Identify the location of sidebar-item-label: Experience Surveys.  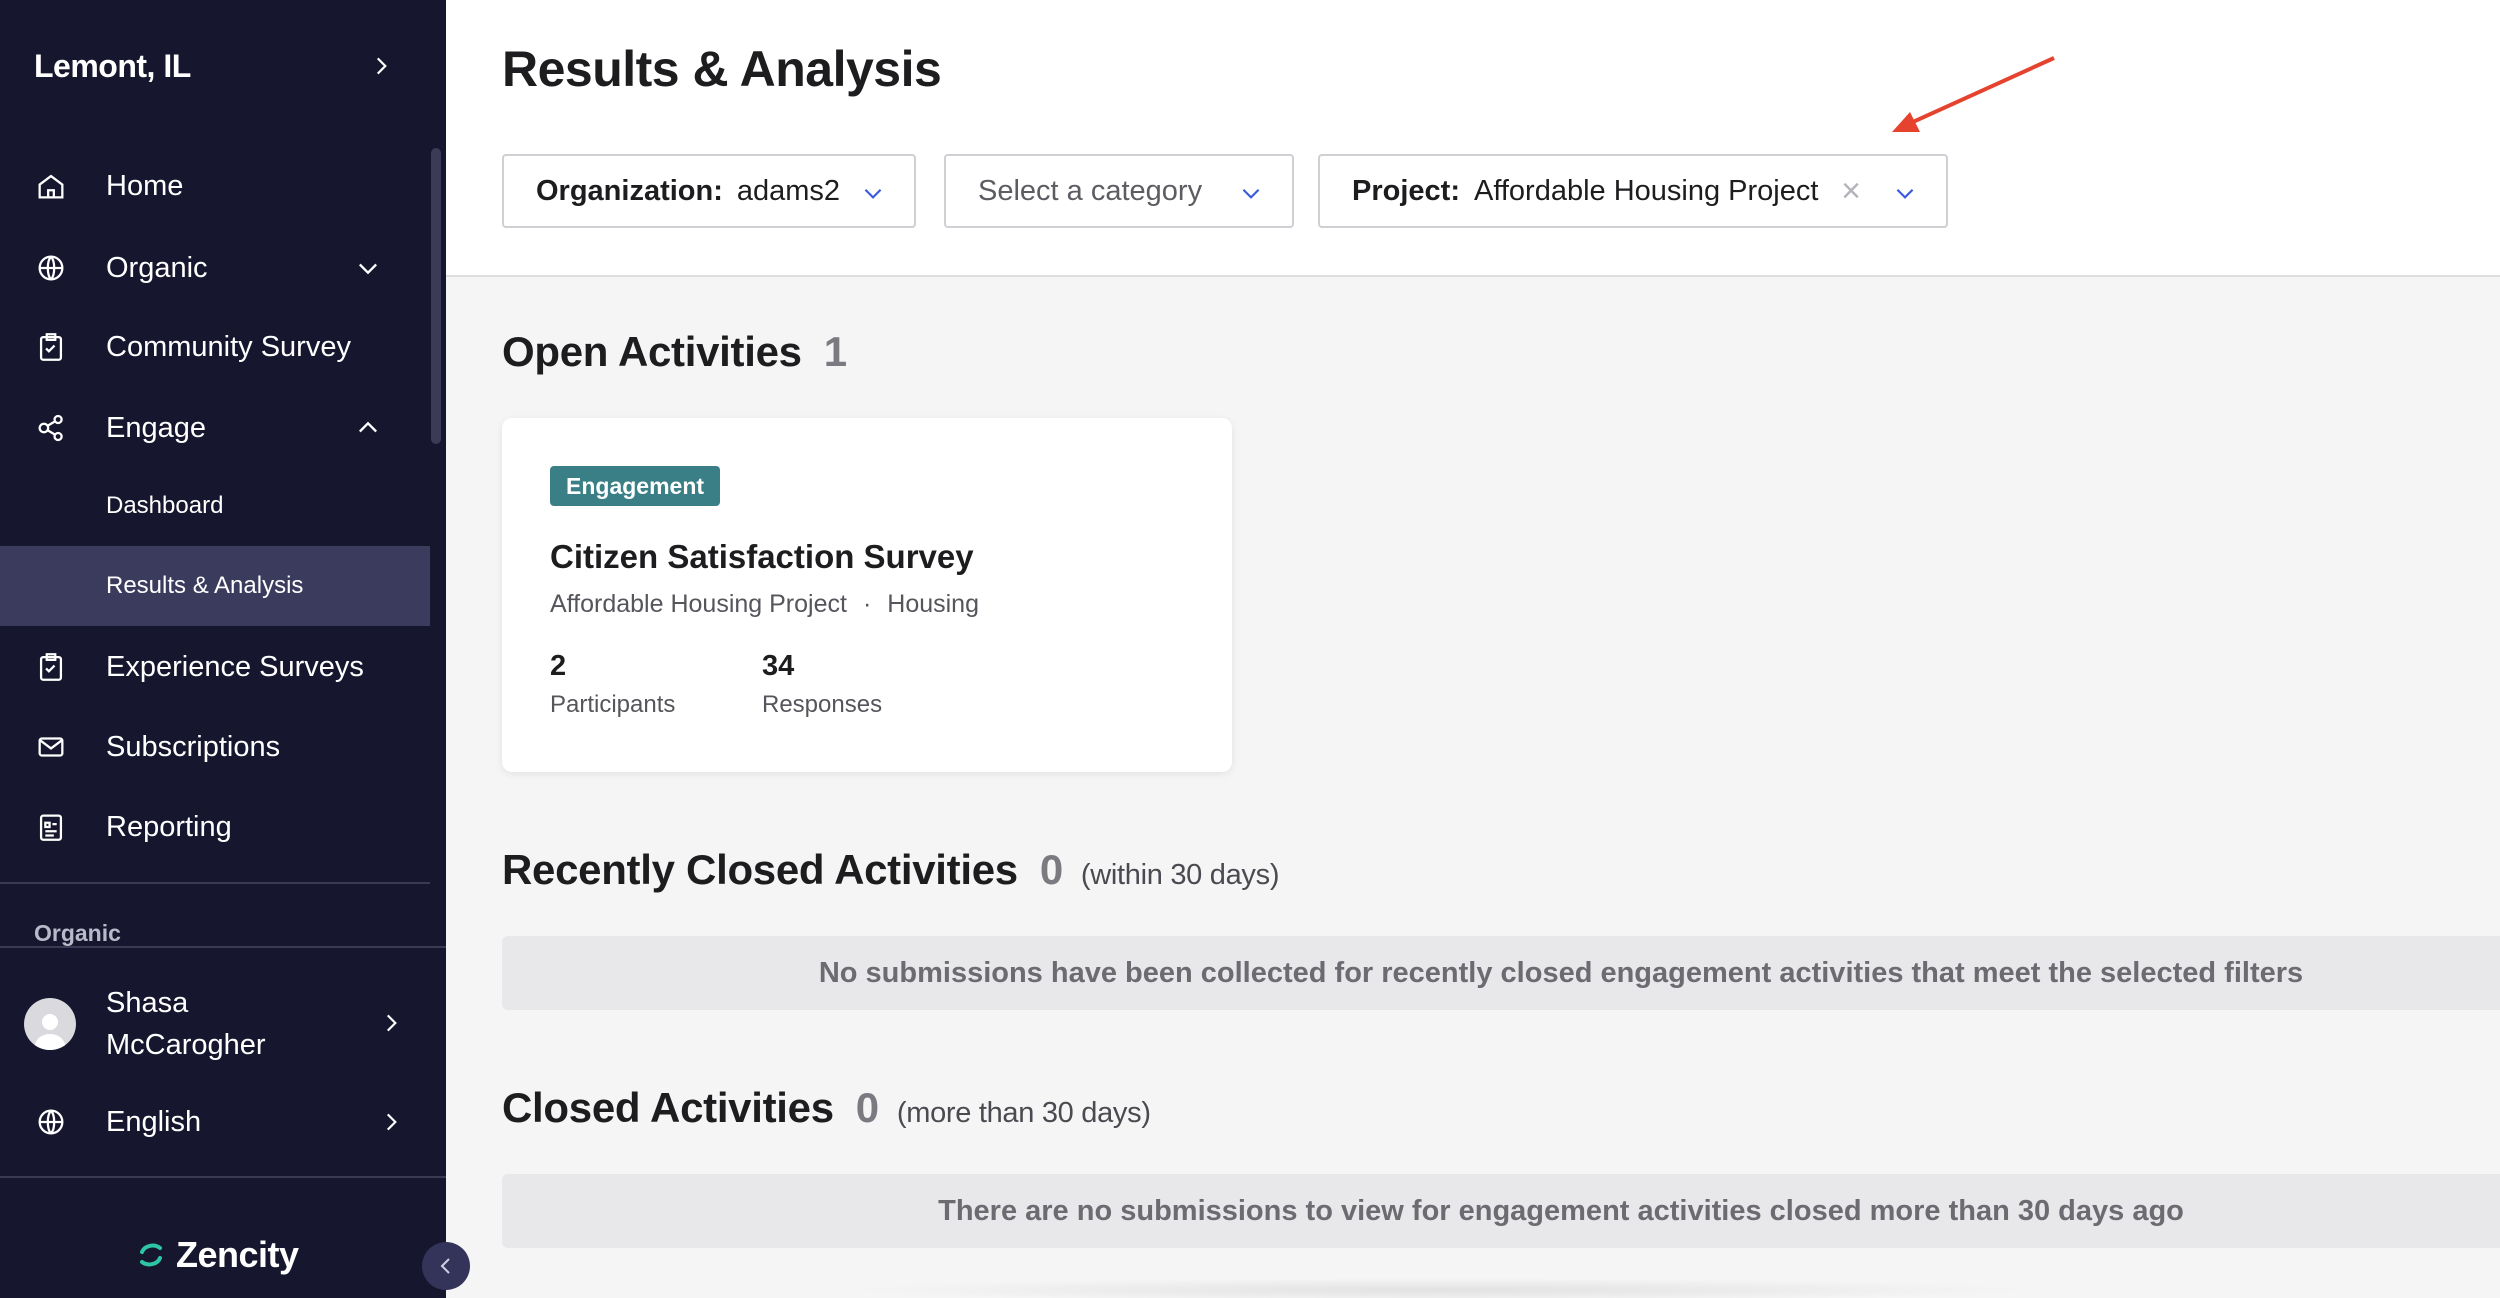
(235, 666).